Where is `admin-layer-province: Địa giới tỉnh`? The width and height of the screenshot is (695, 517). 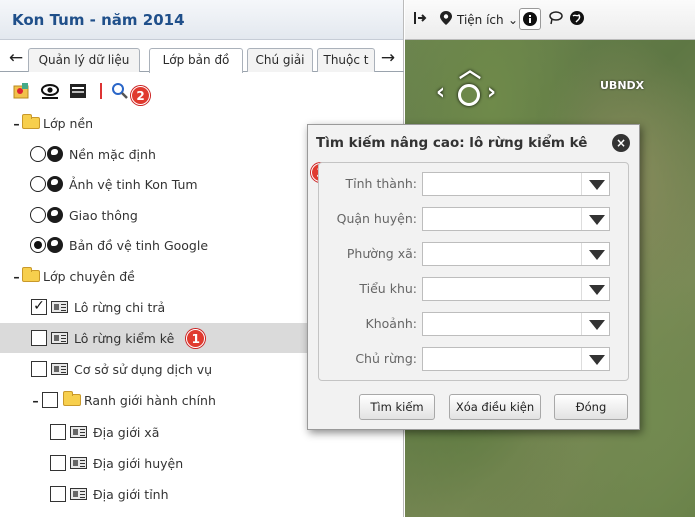
admin-layer-province: Địa giới tỉnh is located at coordinates (202, 494).